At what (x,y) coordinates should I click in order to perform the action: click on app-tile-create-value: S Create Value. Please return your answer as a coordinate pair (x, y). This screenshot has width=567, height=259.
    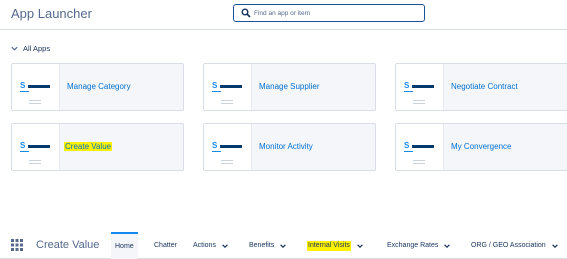
    Looking at the image, I should click on (97, 147).